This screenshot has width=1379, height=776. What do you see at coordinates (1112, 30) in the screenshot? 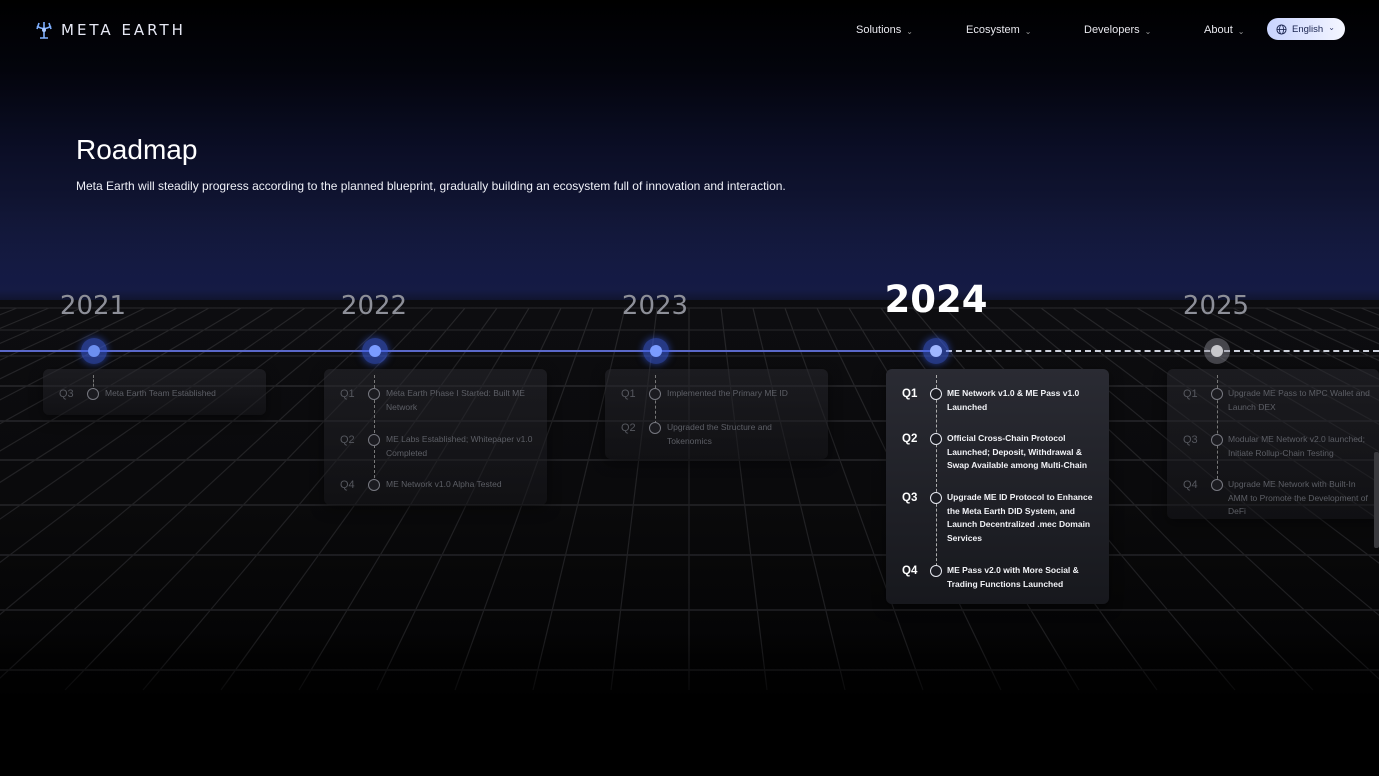
I see `nav-developers-label: Developers` at bounding box center [1112, 30].